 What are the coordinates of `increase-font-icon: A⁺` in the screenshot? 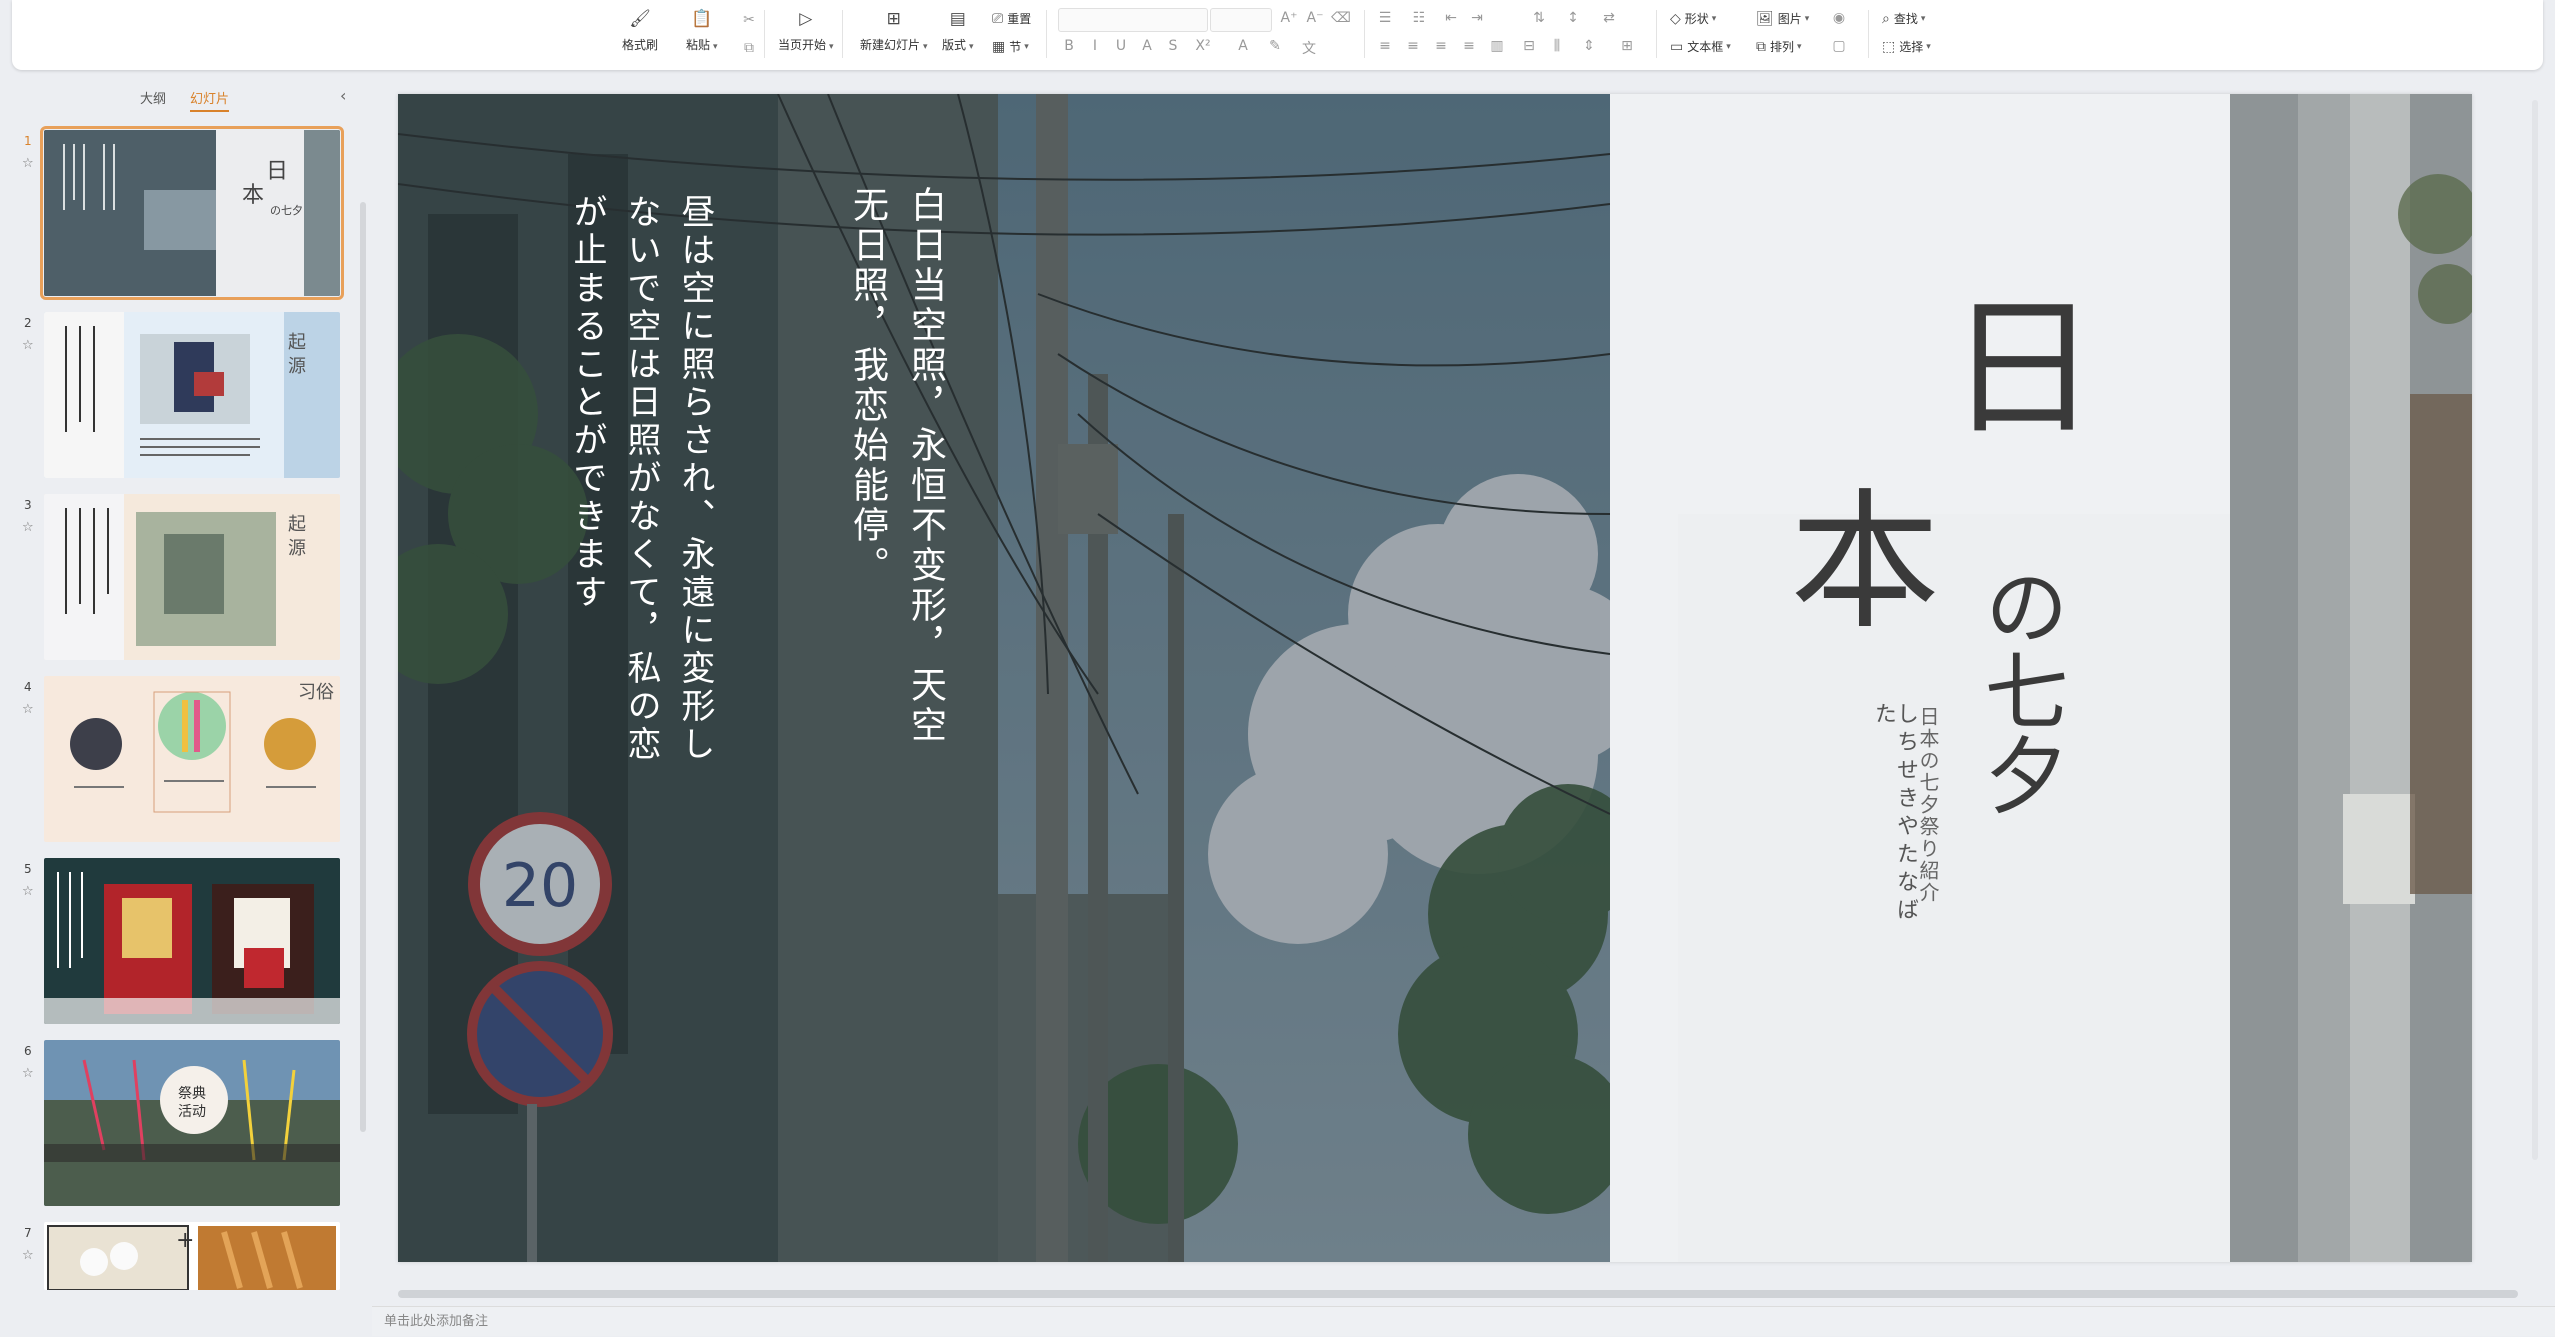 It's located at (1289, 18).